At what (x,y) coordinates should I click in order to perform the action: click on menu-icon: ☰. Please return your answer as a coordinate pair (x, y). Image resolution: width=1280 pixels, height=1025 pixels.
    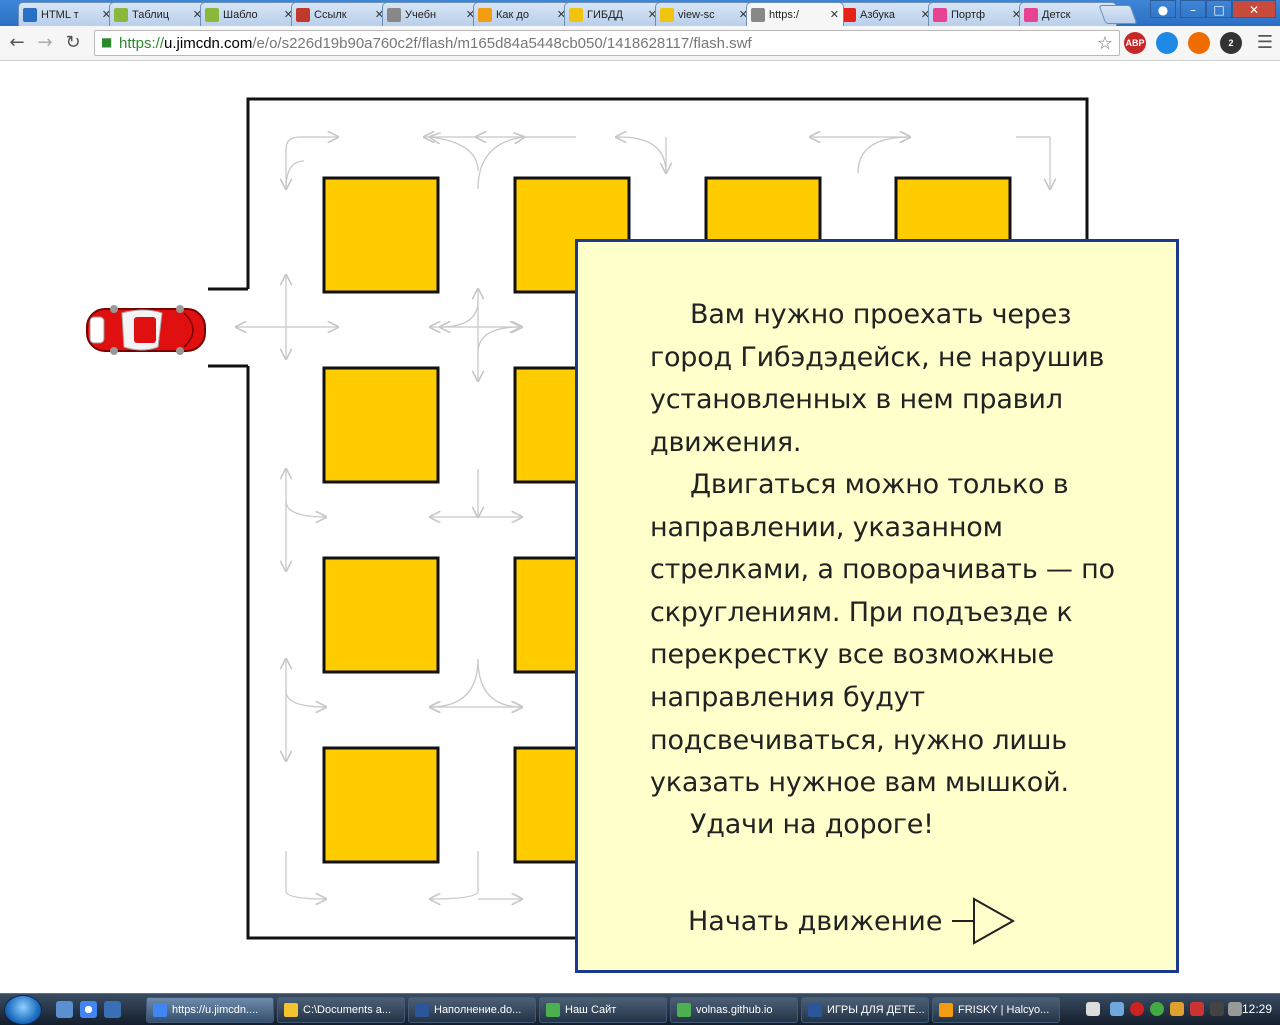
    Looking at the image, I should click on (1265, 43).